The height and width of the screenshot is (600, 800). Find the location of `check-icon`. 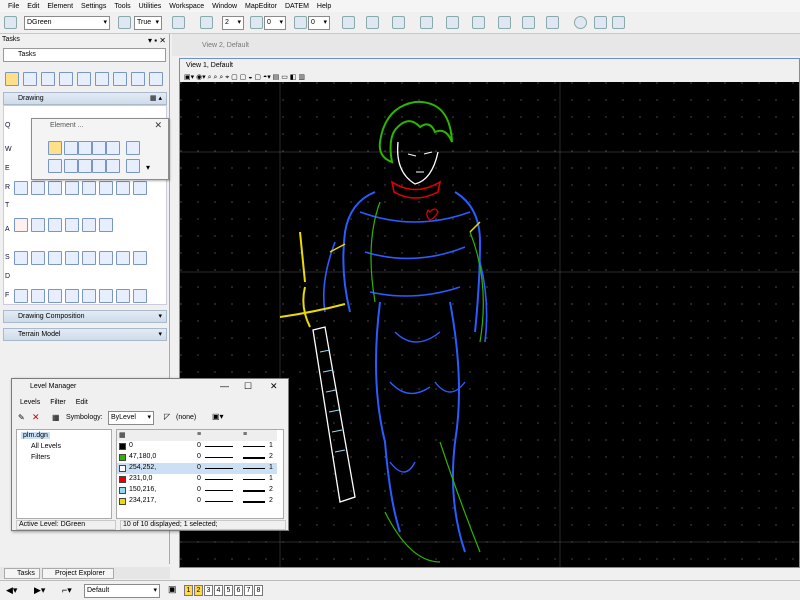

check-icon is located at coordinates (600, 22).